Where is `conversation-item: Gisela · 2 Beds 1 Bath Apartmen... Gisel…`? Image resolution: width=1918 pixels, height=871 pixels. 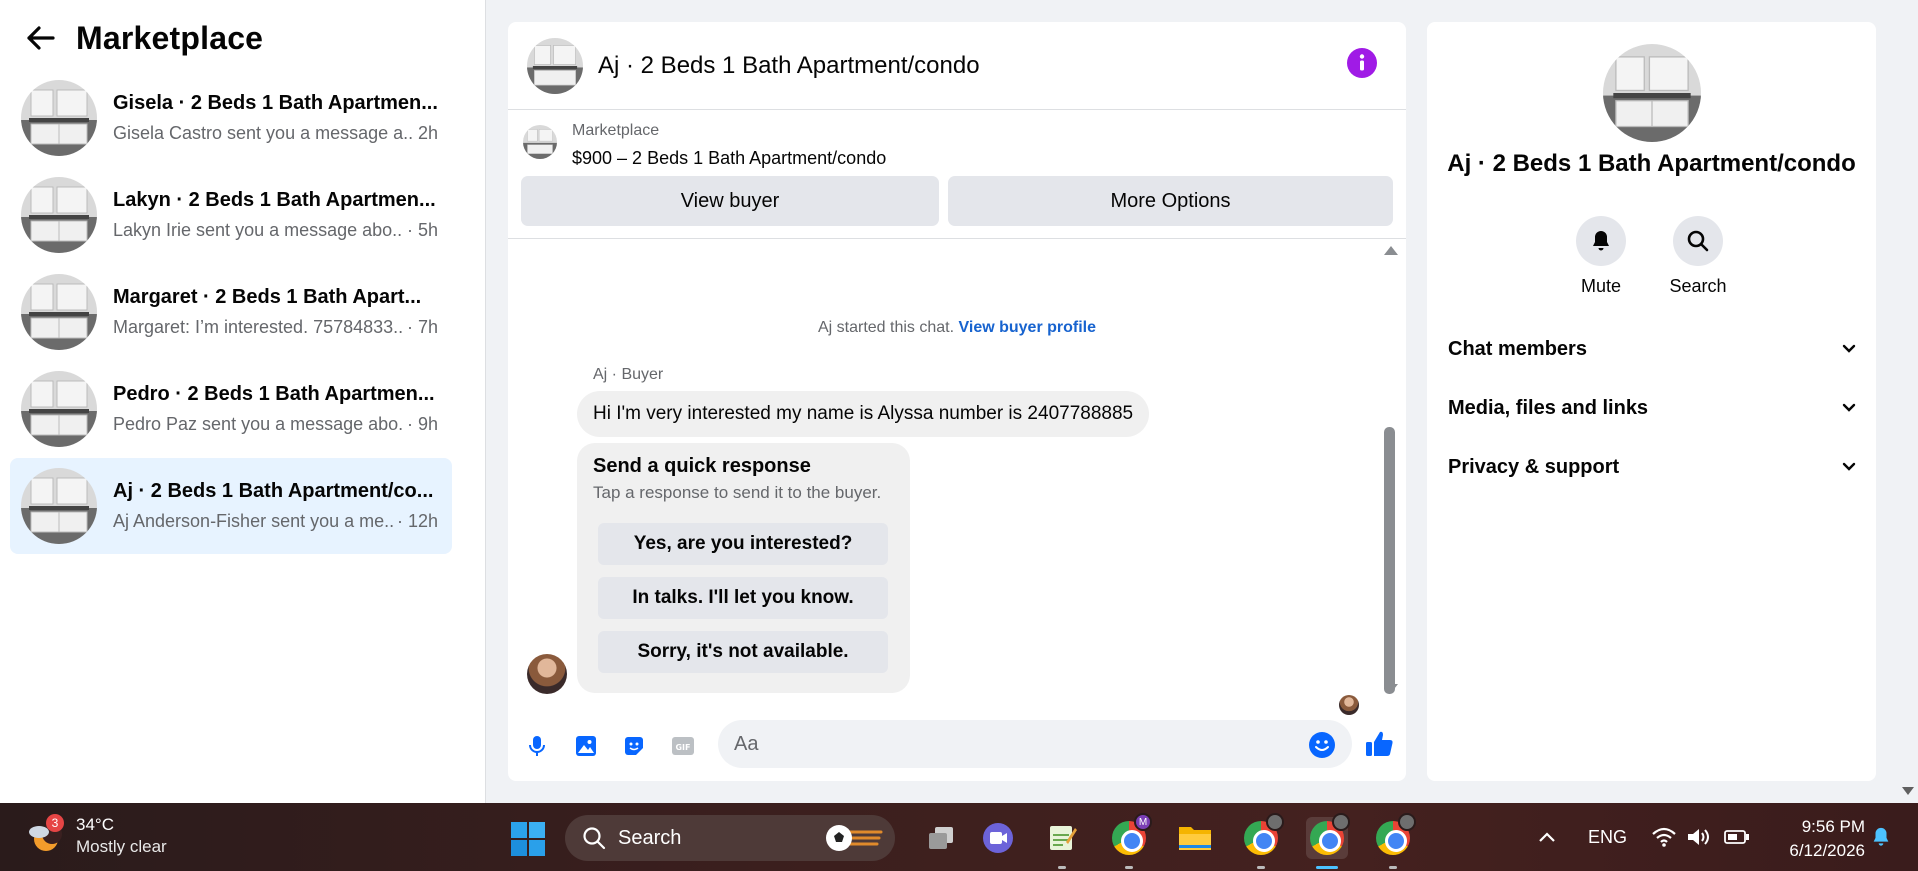
conversation-item: Gisela · 2 Beds 1 Bath Apartmen... Gisel… is located at coordinates (231, 118).